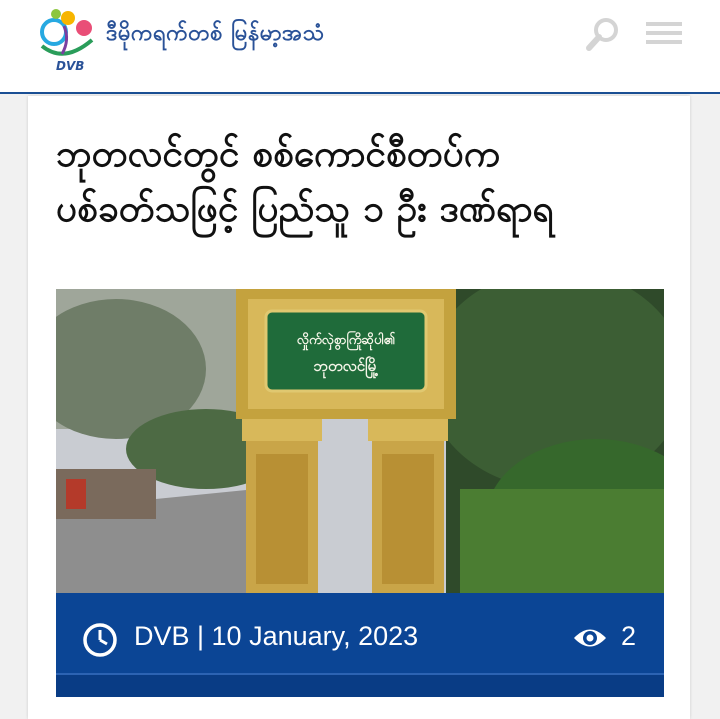 The image size is (720, 719). I want to click on article-meta-bar: DVB | 10 January, 2023 2, so click(360, 645).